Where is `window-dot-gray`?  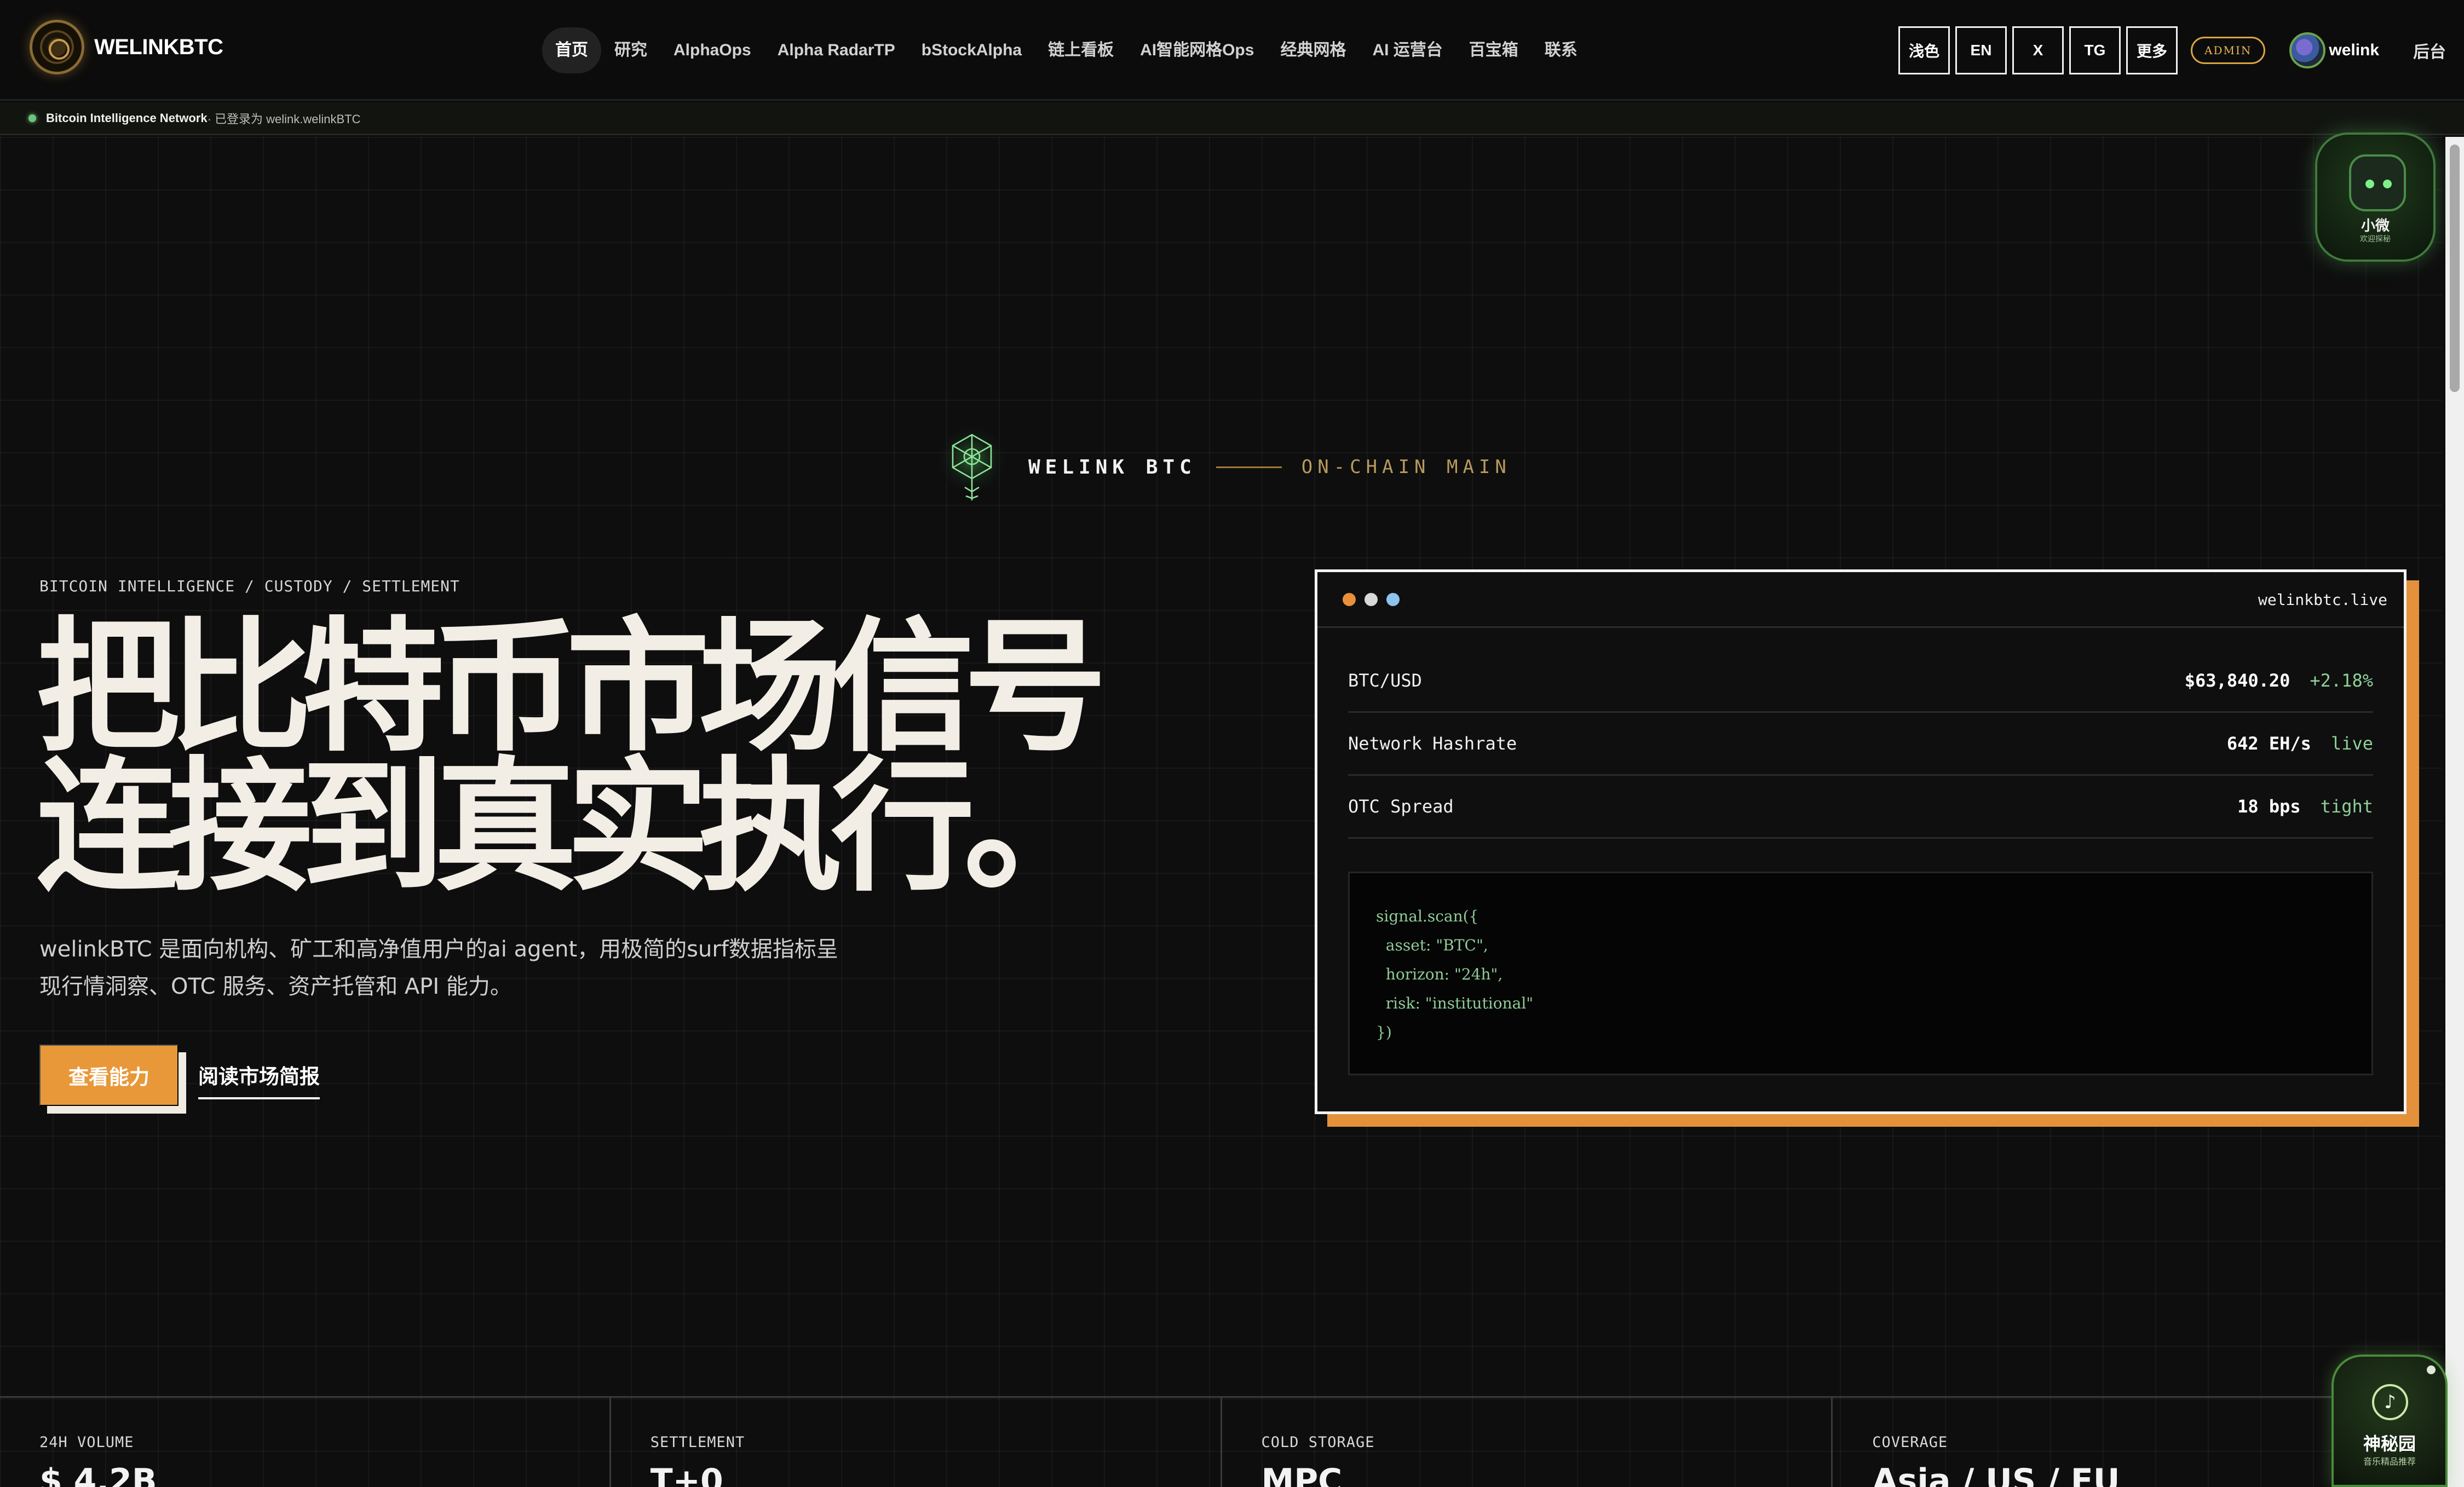 window-dot-gray is located at coordinates (1371, 599).